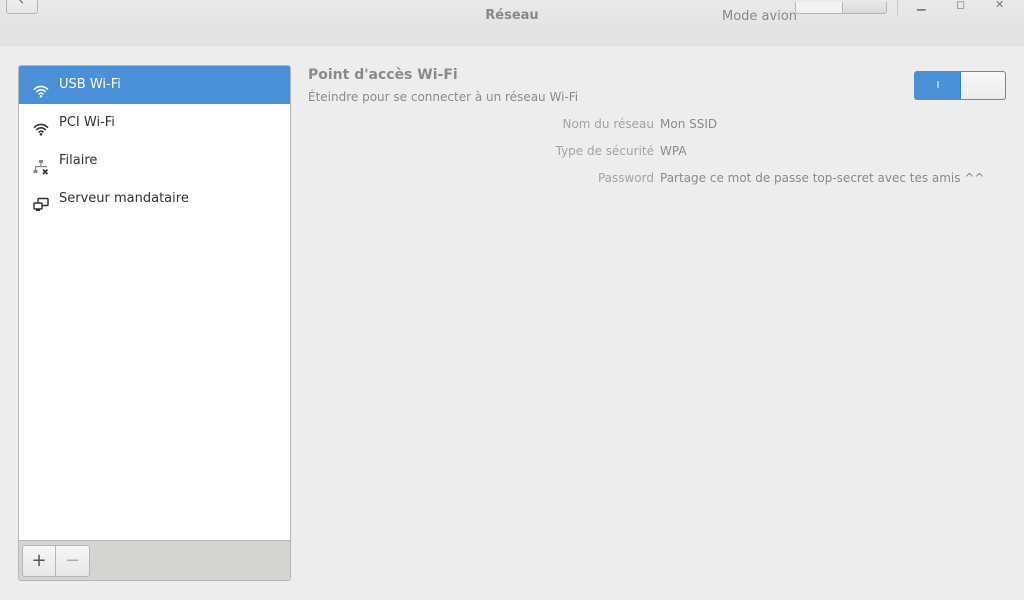 Image resolution: width=1024 pixels, height=600 pixels. What do you see at coordinates (383, 75) in the screenshot?
I see `hotspot-title: Point d'accès Wi-Fi` at bounding box center [383, 75].